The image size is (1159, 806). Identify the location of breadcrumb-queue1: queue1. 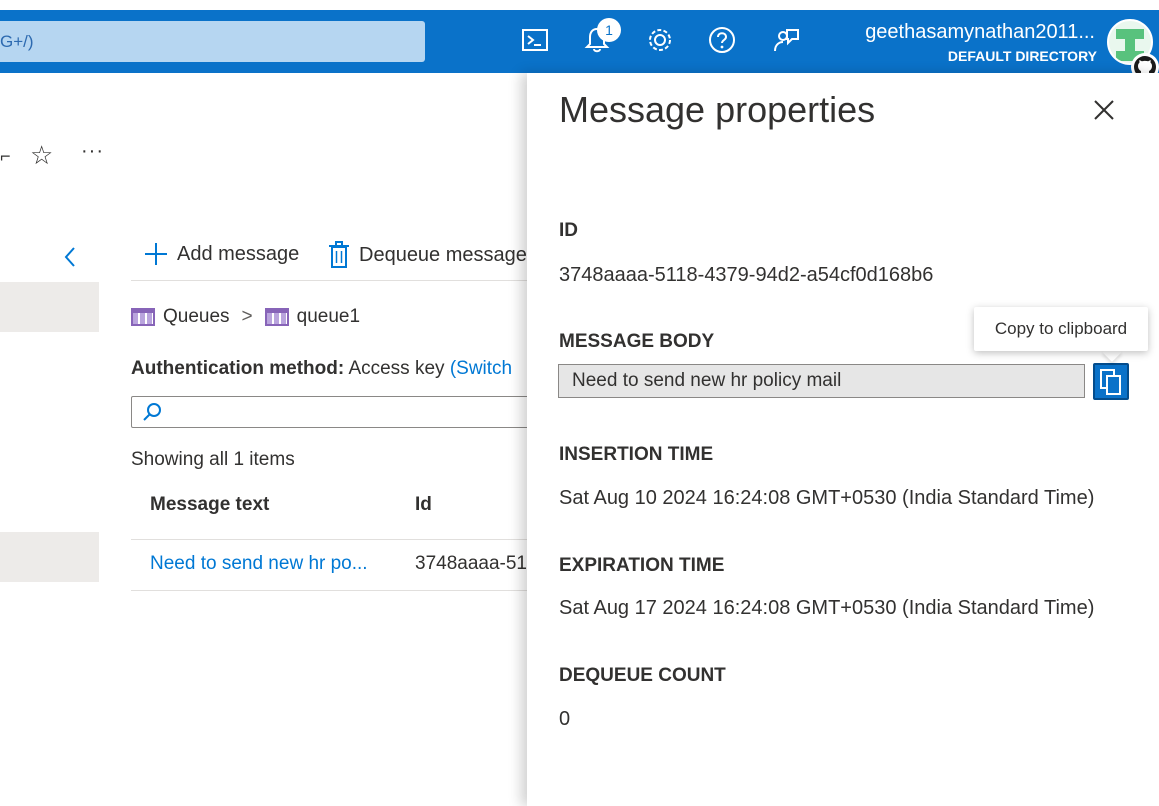
(328, 317).